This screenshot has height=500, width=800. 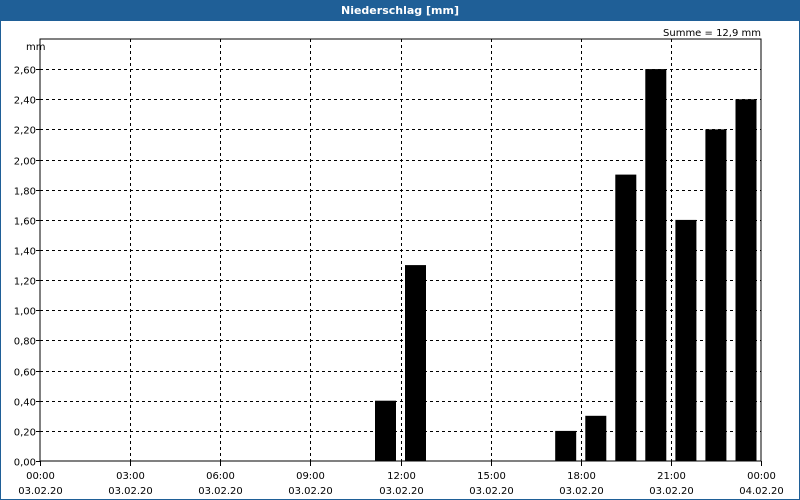 I want to click on x-tick-time-label: 21:00, so click(x=671, y=476).